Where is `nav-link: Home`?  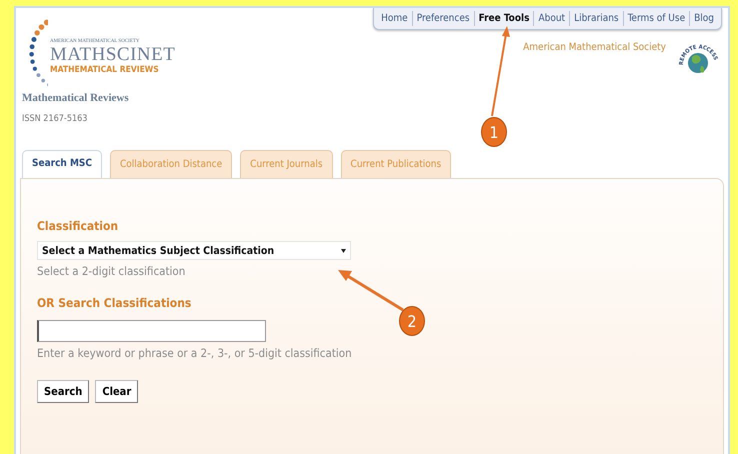 nav-link: Home is located at coordinates (395, 18).